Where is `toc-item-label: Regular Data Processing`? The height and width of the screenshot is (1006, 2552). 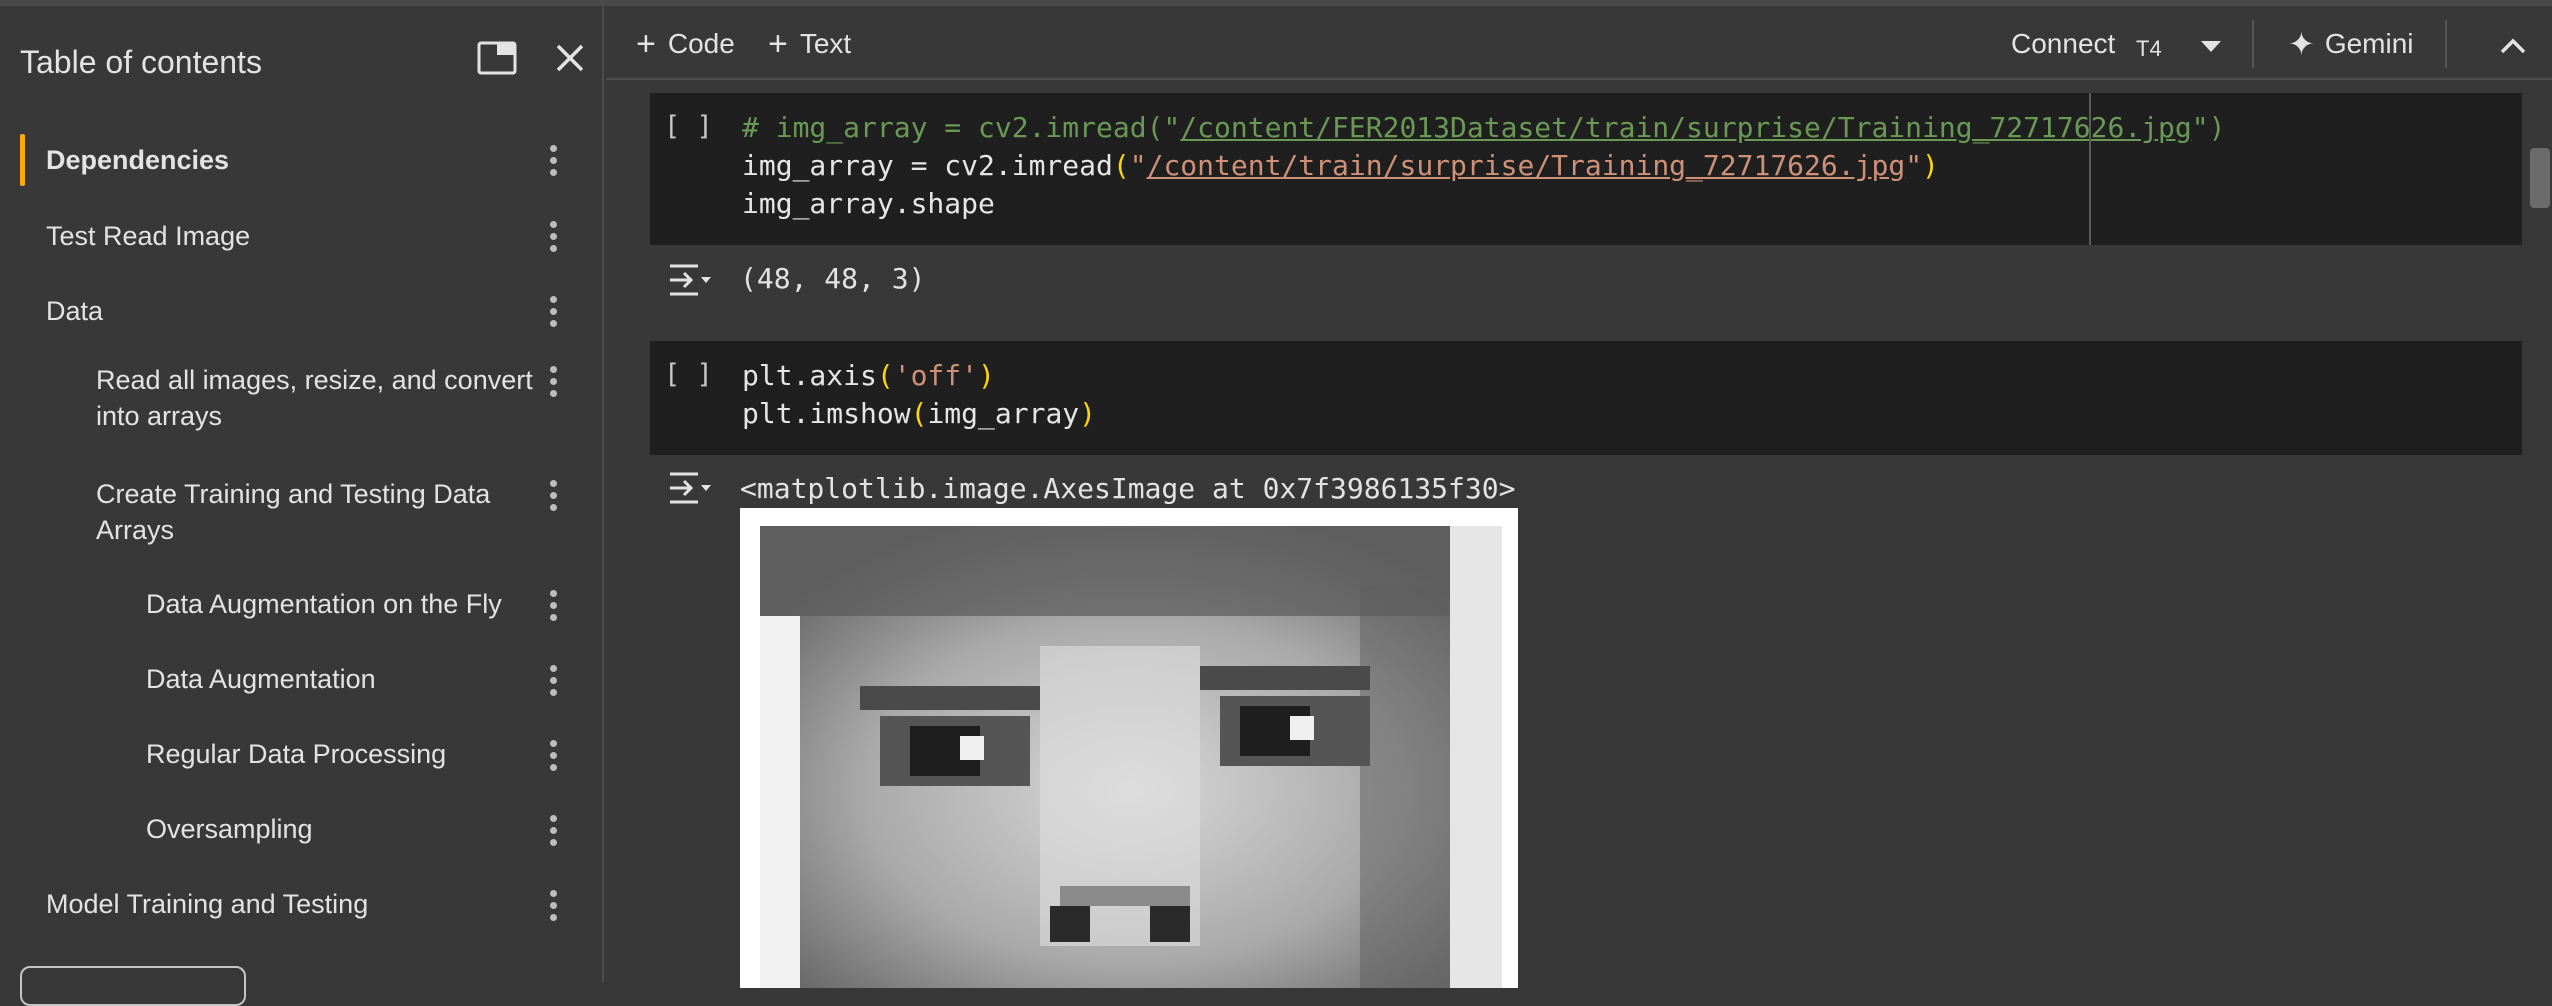 toc-item-label: Regular Data Processing is located at coordinates (296, 754).